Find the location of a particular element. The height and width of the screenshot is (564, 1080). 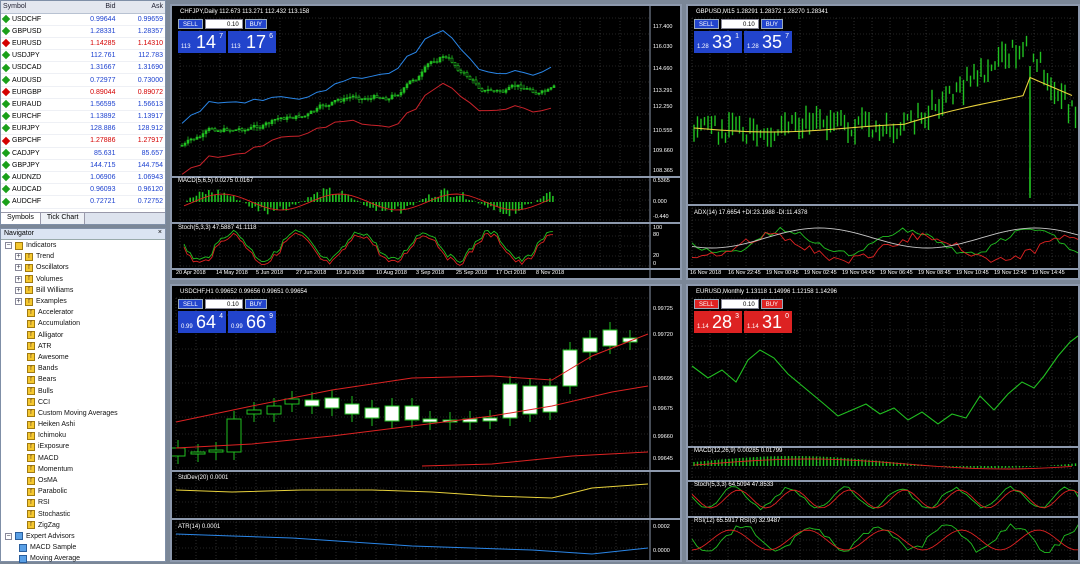

tree-item-indicator: f ZigZag is located at coordinates (83, 525).